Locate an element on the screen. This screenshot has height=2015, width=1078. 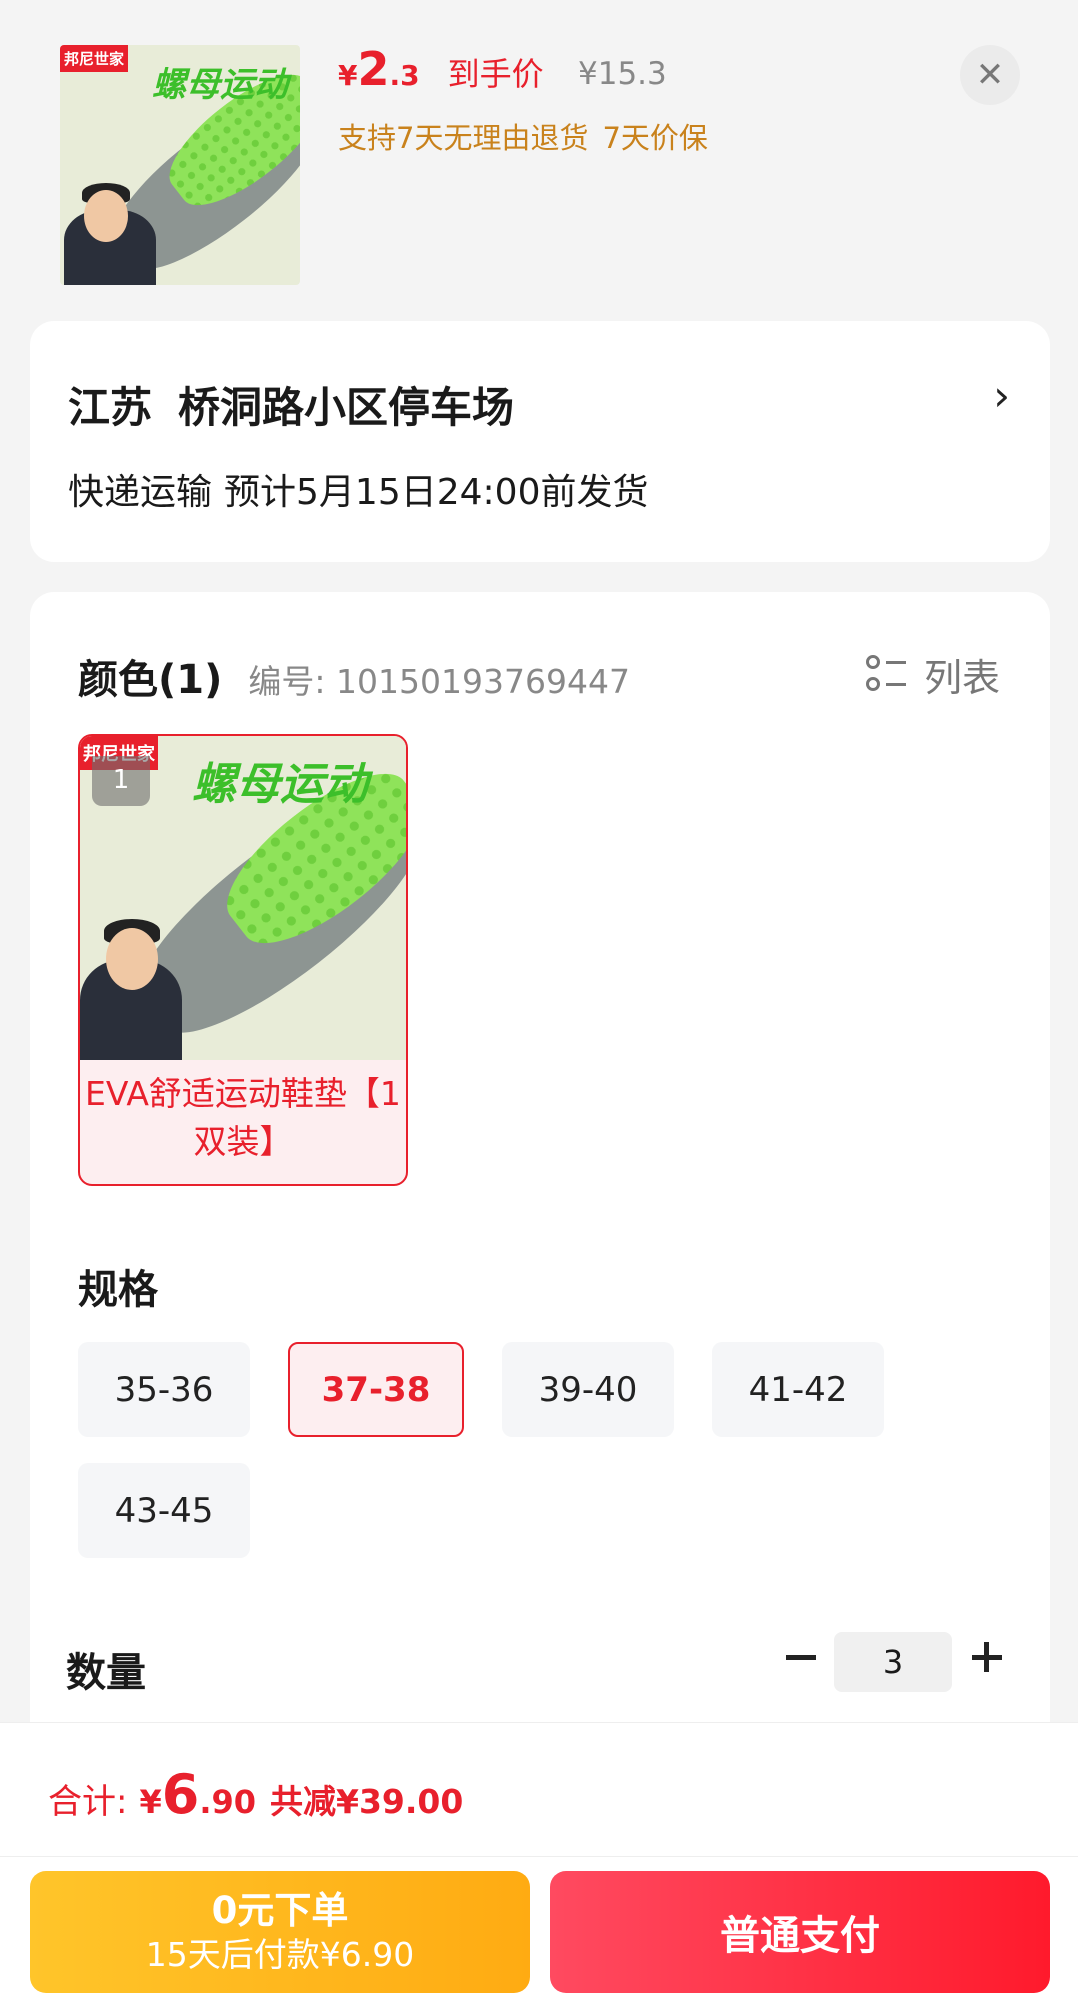
address-province: 江苏 is located at coordinates (110, 407).